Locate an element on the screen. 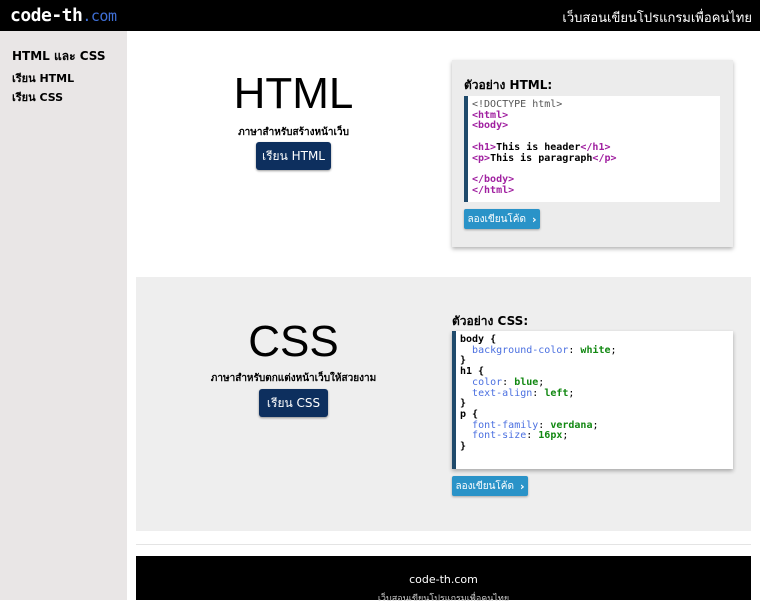  learn-html-button: เรียน HTML is located at coordinates (293, 156).